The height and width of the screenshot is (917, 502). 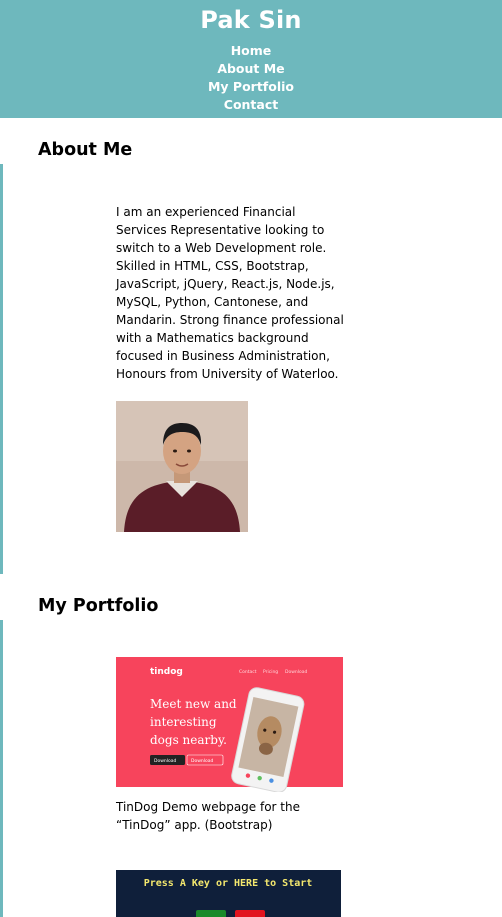 I want to click on about-accent-bar, so click(x=1, y=369).